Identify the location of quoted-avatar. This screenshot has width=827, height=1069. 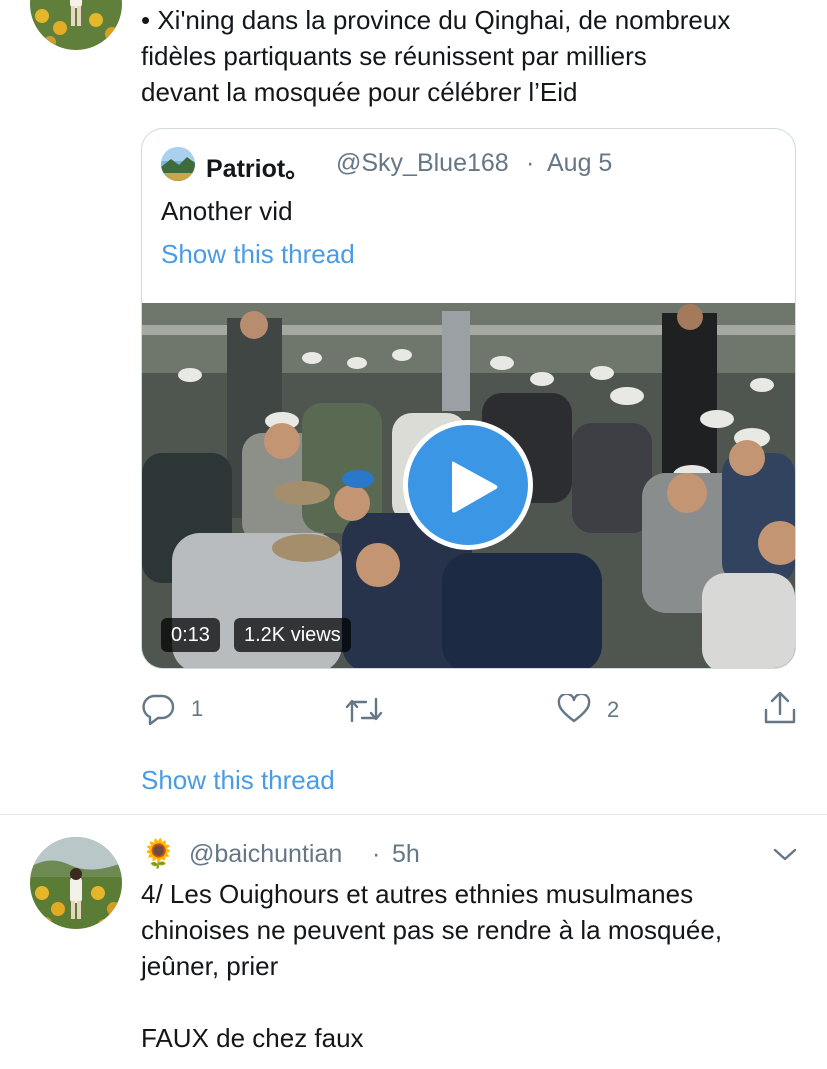
(178, 164).